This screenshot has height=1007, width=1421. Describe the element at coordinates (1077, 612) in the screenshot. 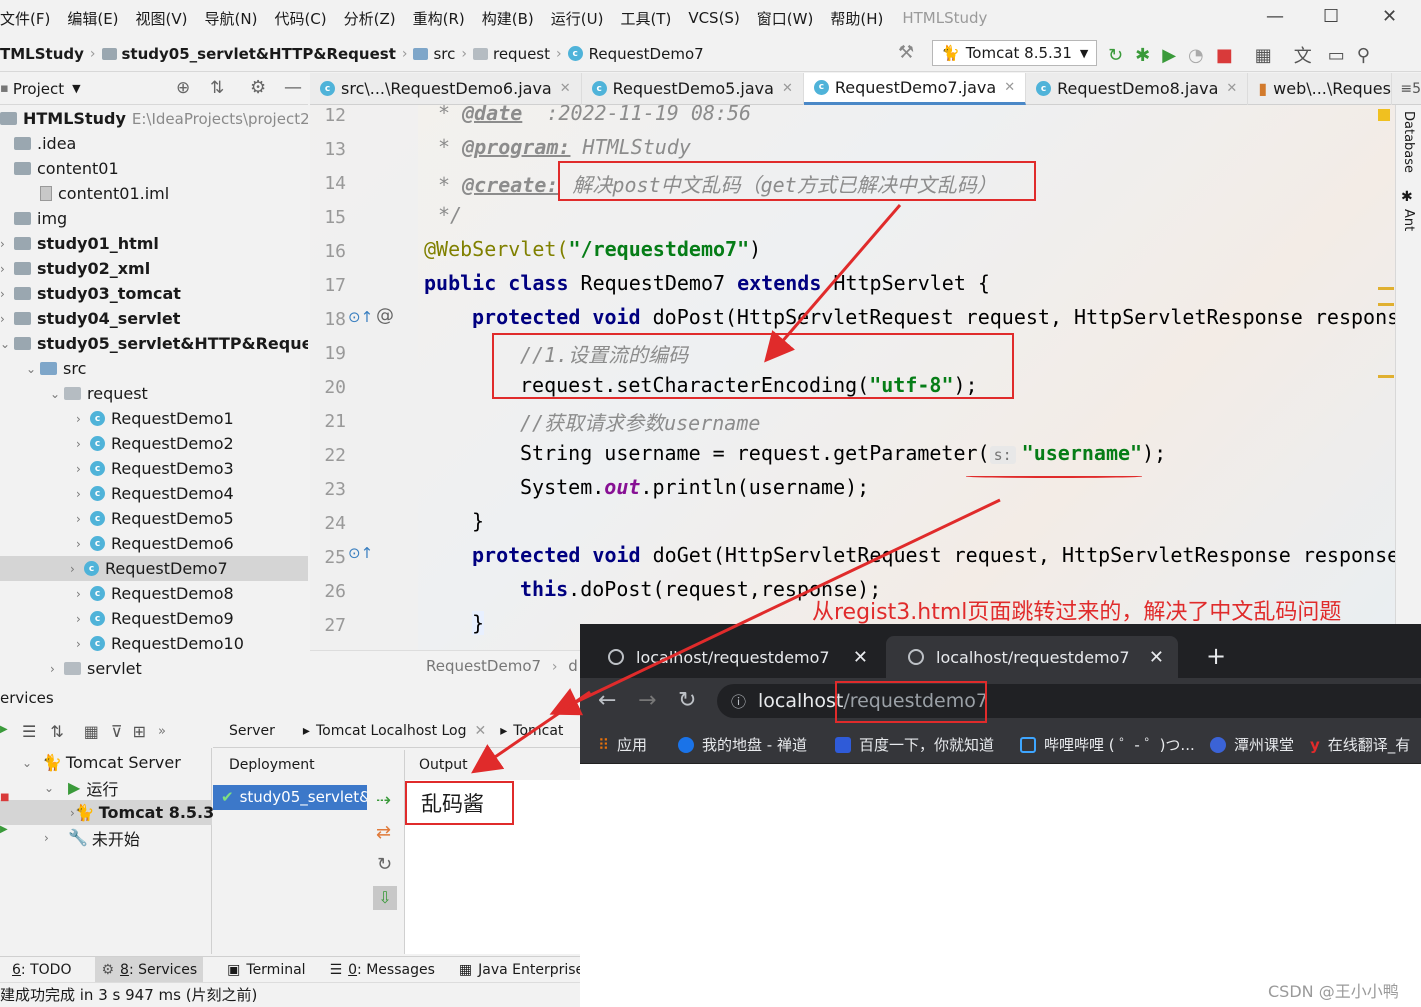

I see `annotation-text: 从regist3.html页面跳转过来的，解决了中文乱码问题` at that location.